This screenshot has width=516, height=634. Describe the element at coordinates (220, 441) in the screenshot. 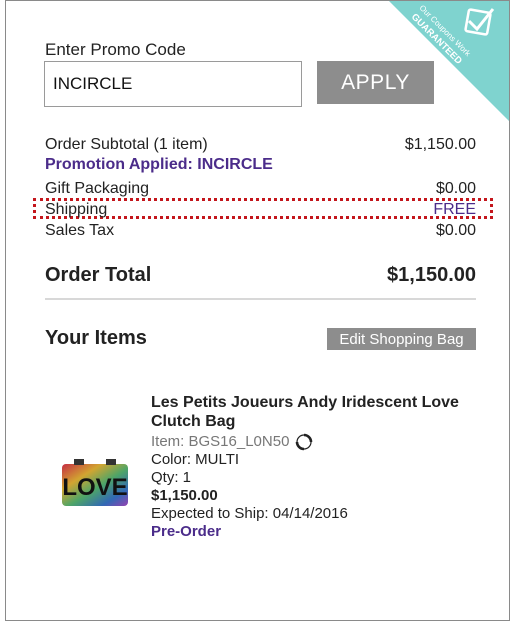

I see `item-id: Item: BGS16_L0N50` at that location.